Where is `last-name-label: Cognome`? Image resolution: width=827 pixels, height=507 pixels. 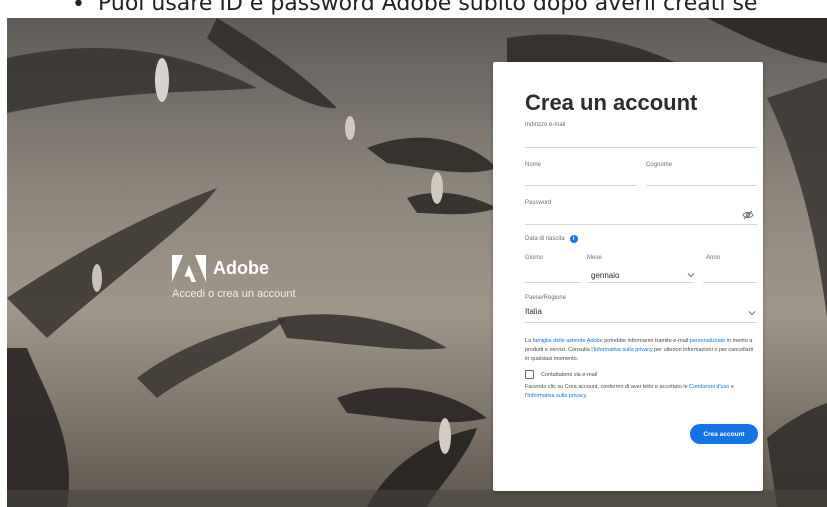
last-name-label: Cognome is located at coordinates (659, 165).